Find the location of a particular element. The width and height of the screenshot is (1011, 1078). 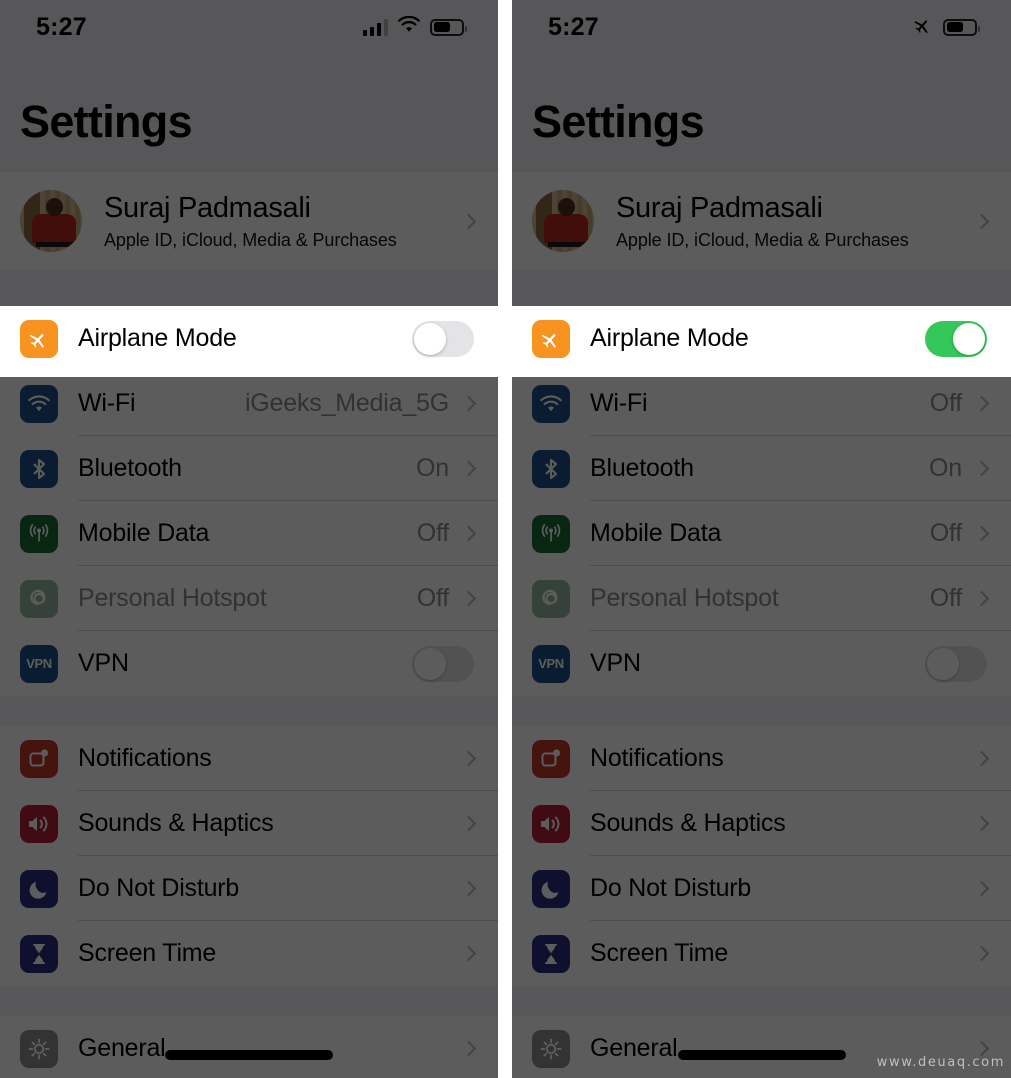

row-label: Wi-Fi is located at coordinates (107, 403).